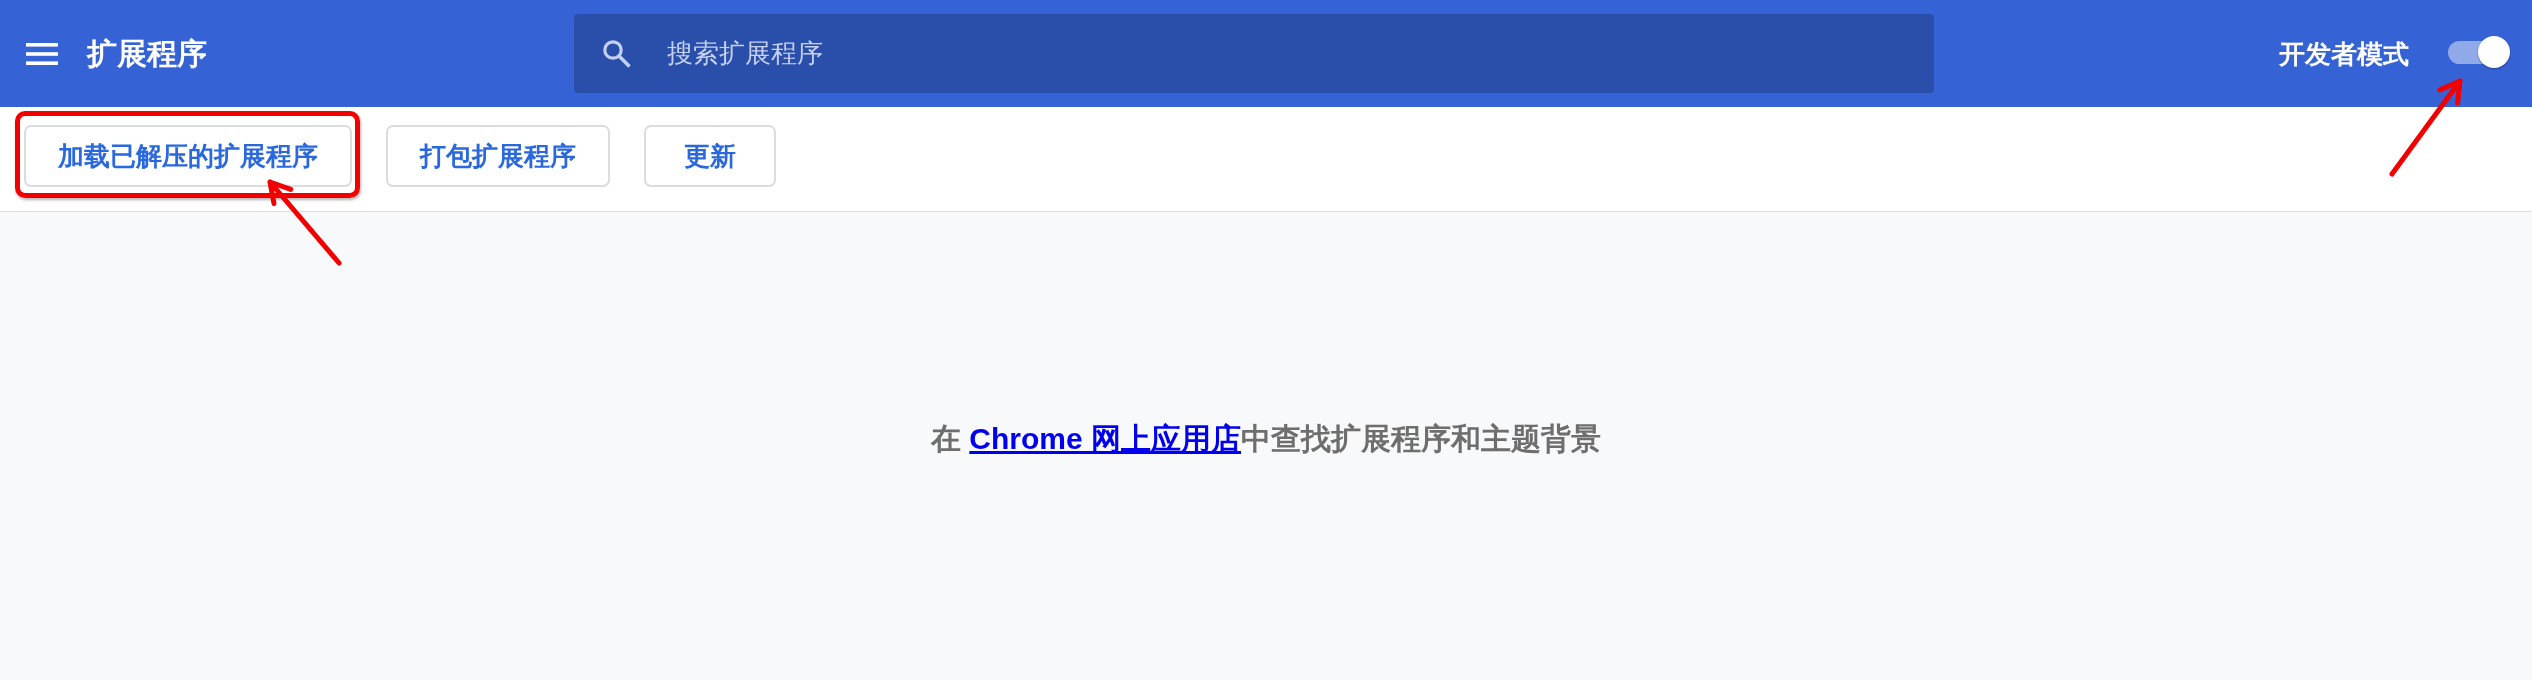  I want to click on toolbar-button: 加载已解压的扩展程序, so click(188, 156).